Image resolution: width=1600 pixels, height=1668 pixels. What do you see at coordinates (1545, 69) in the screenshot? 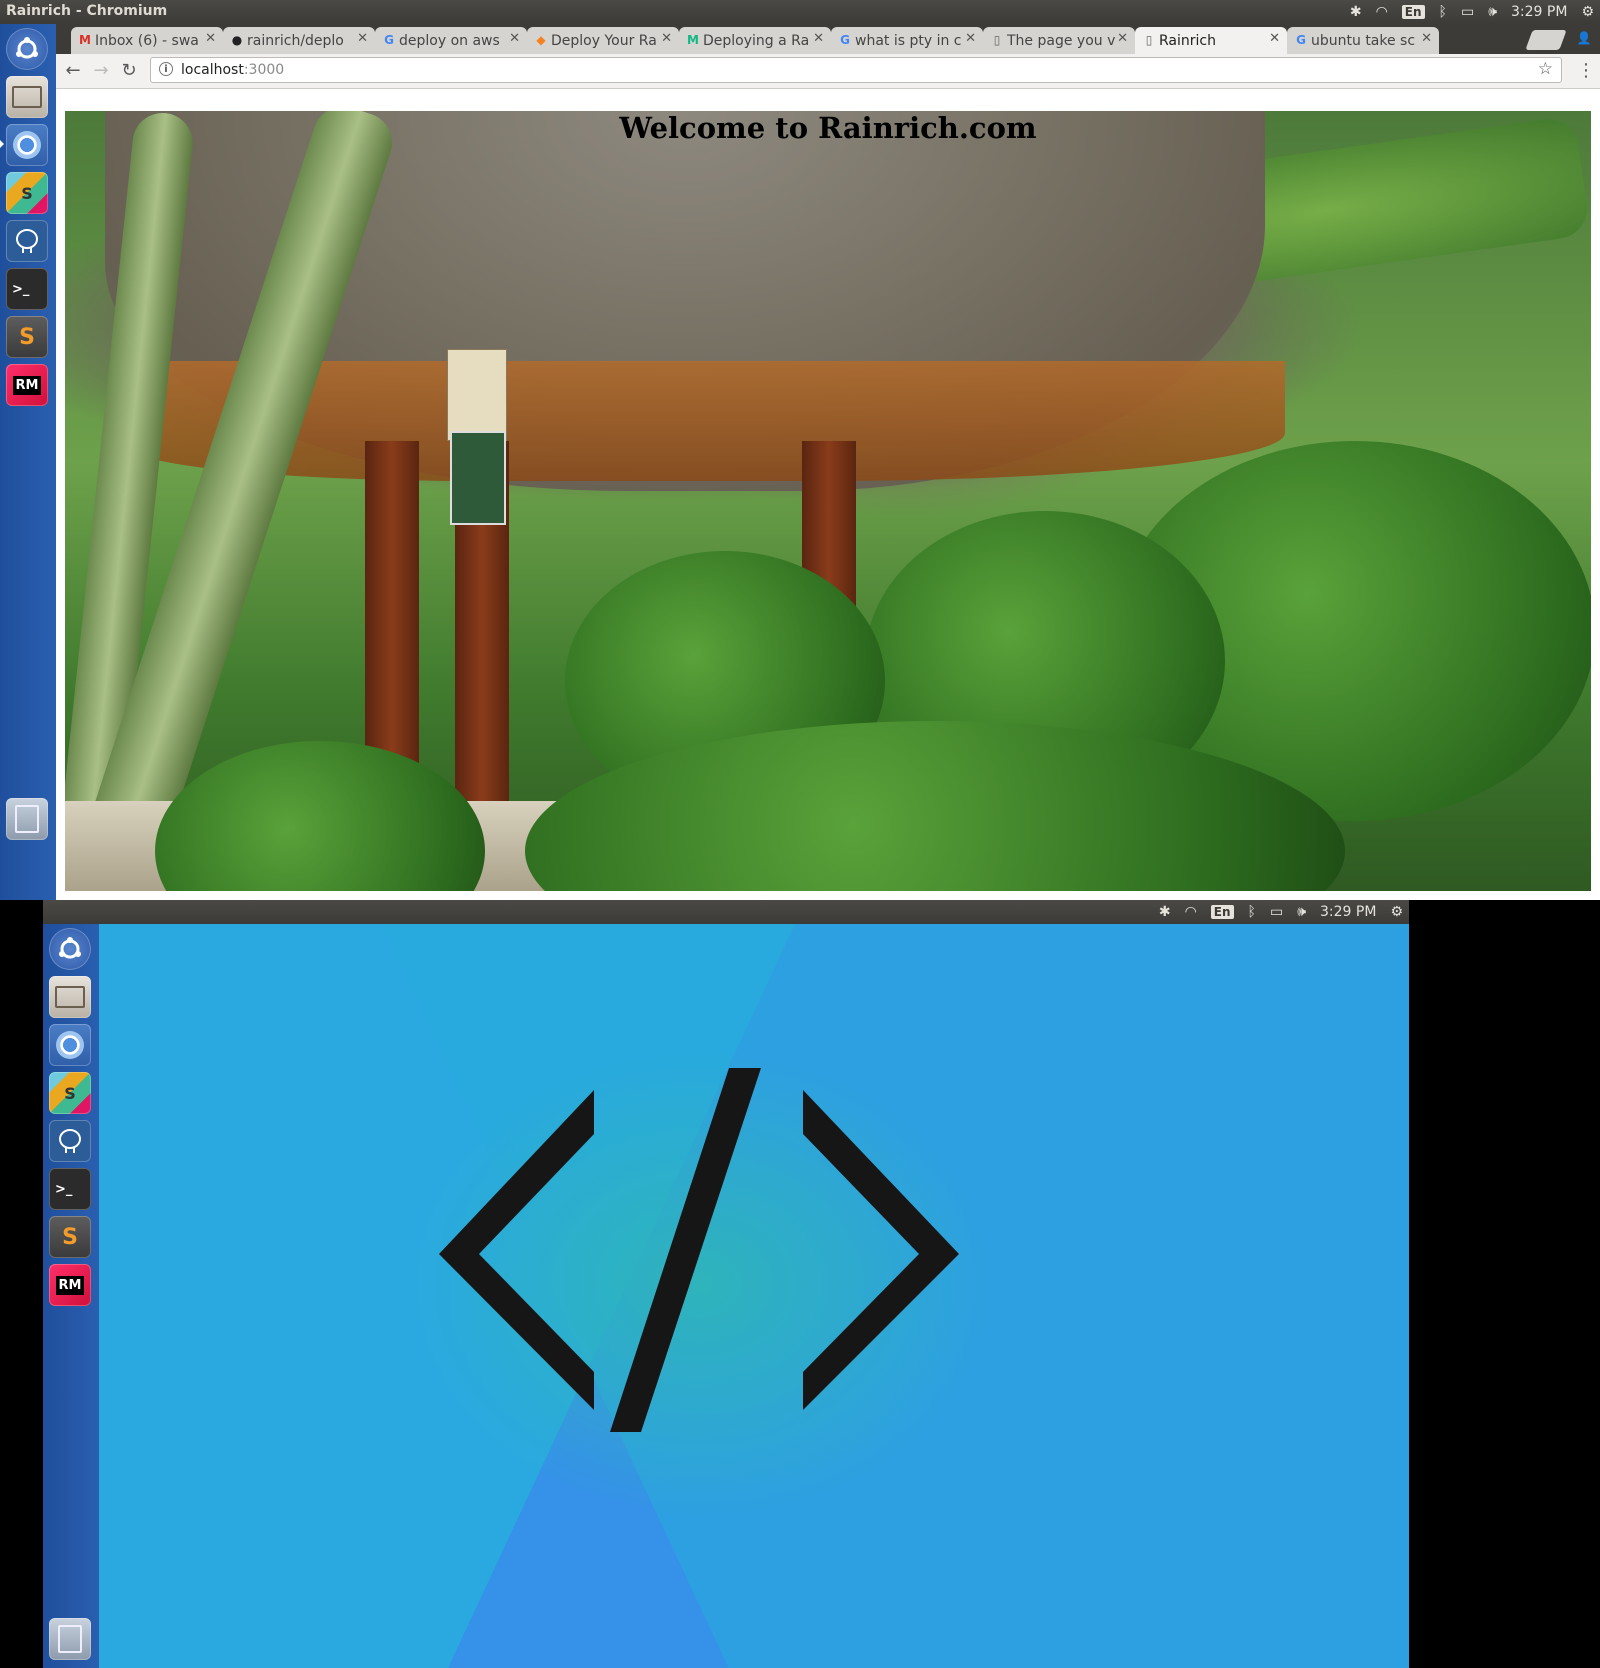
I see `bookmark-star-icon: ☆` at bounding box center [1545, 69].